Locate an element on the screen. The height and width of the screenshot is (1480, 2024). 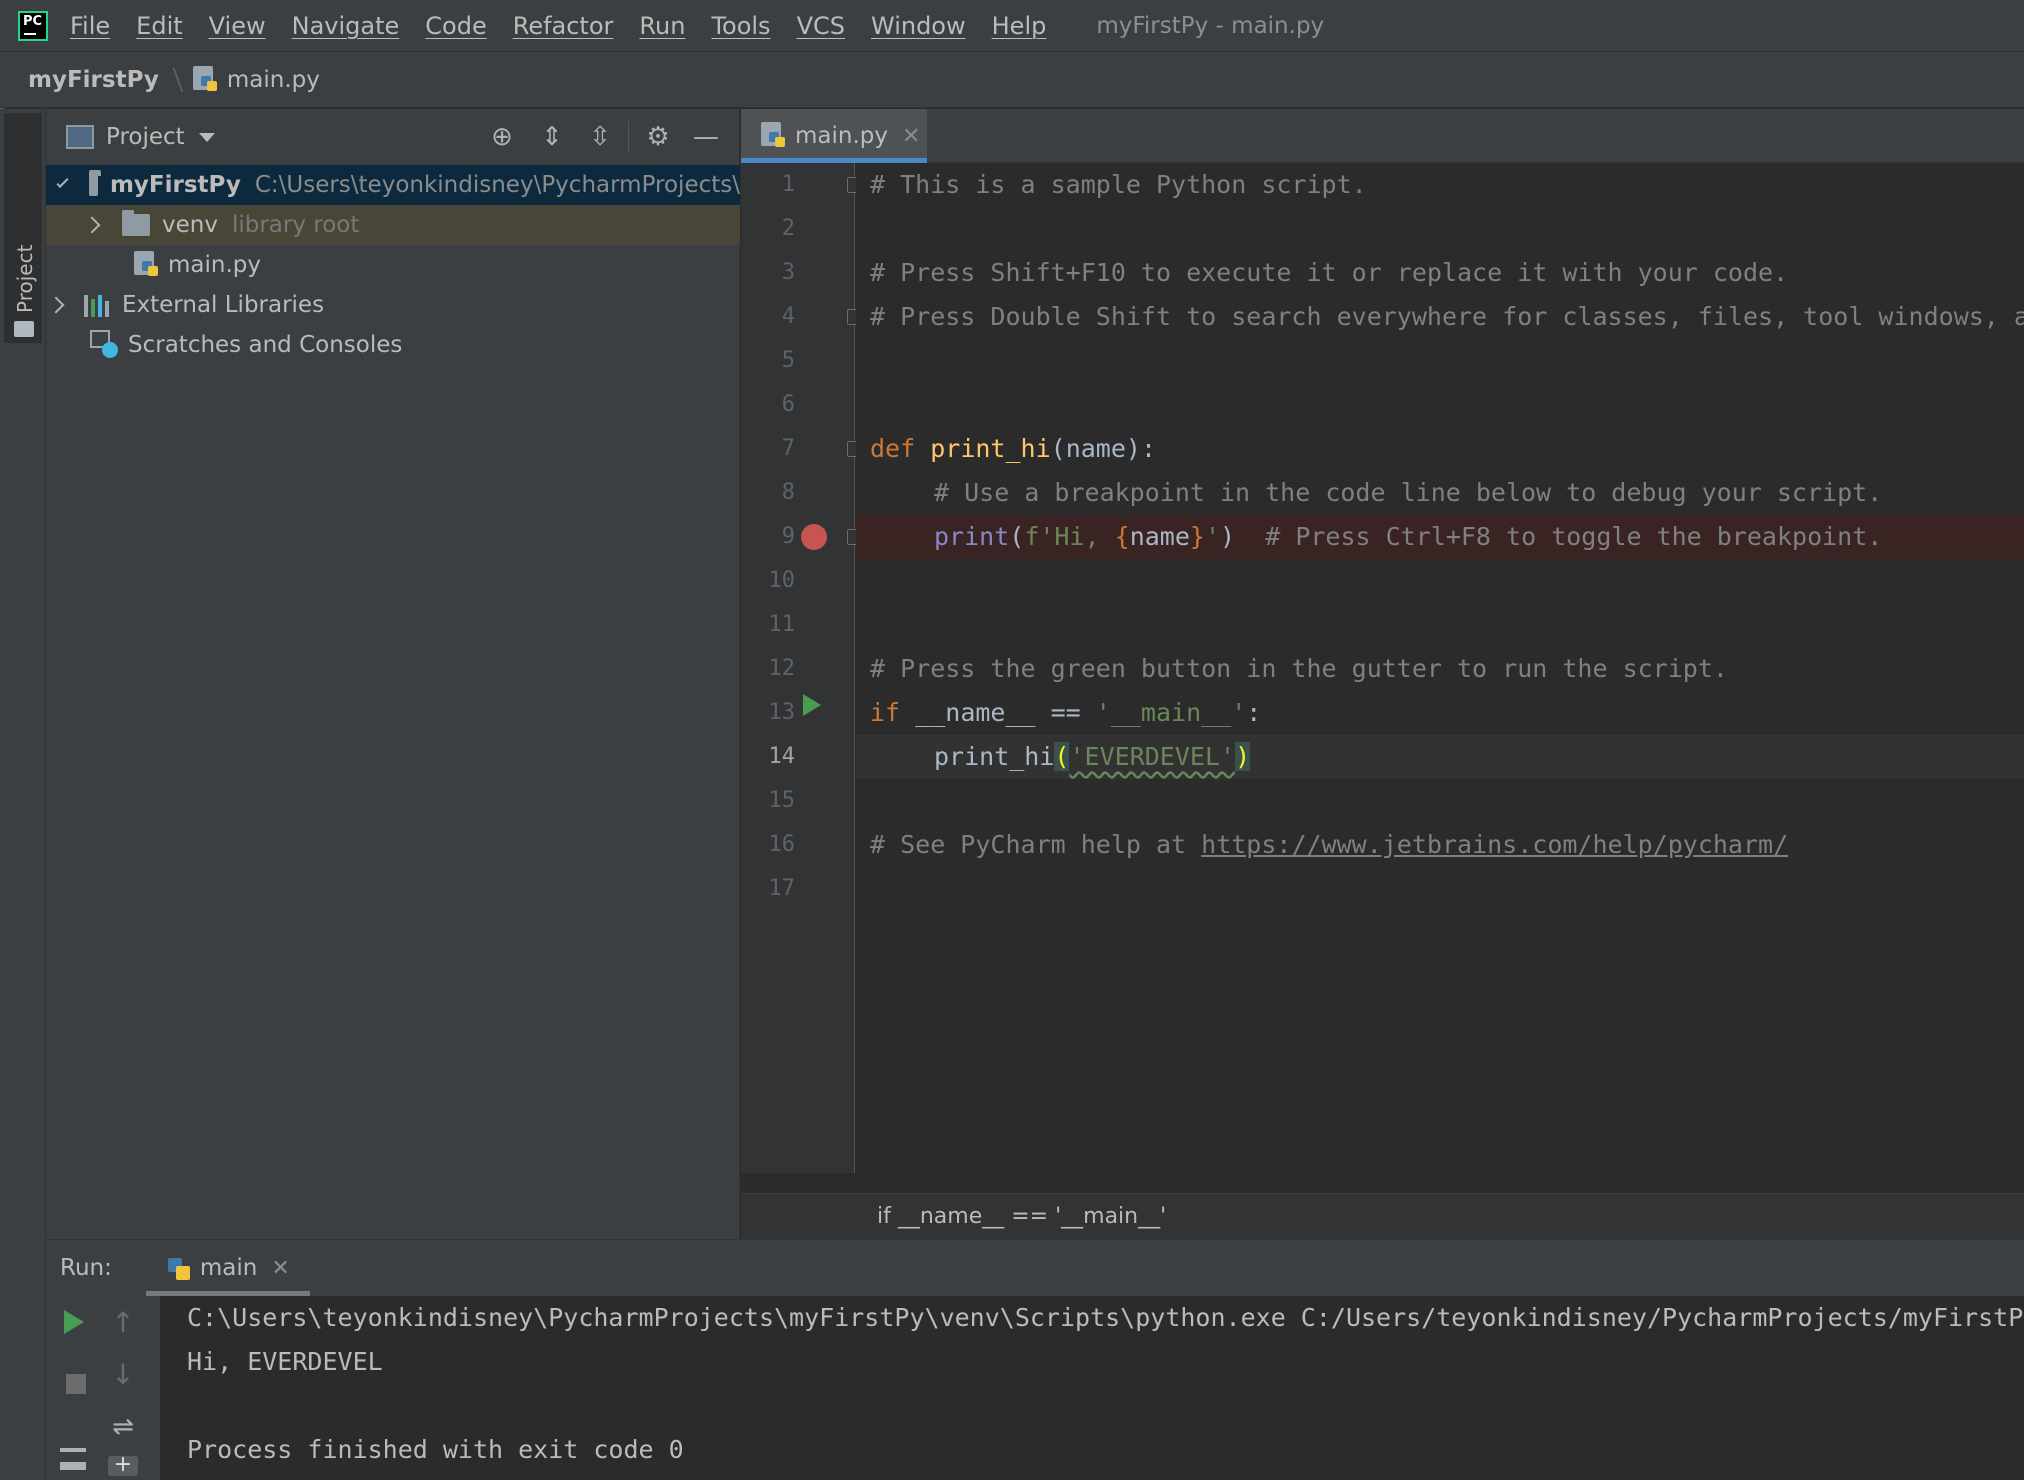
help-link: https://www.jetbrains.com/help/pycharm/ is located at coordinates (1494, 844).